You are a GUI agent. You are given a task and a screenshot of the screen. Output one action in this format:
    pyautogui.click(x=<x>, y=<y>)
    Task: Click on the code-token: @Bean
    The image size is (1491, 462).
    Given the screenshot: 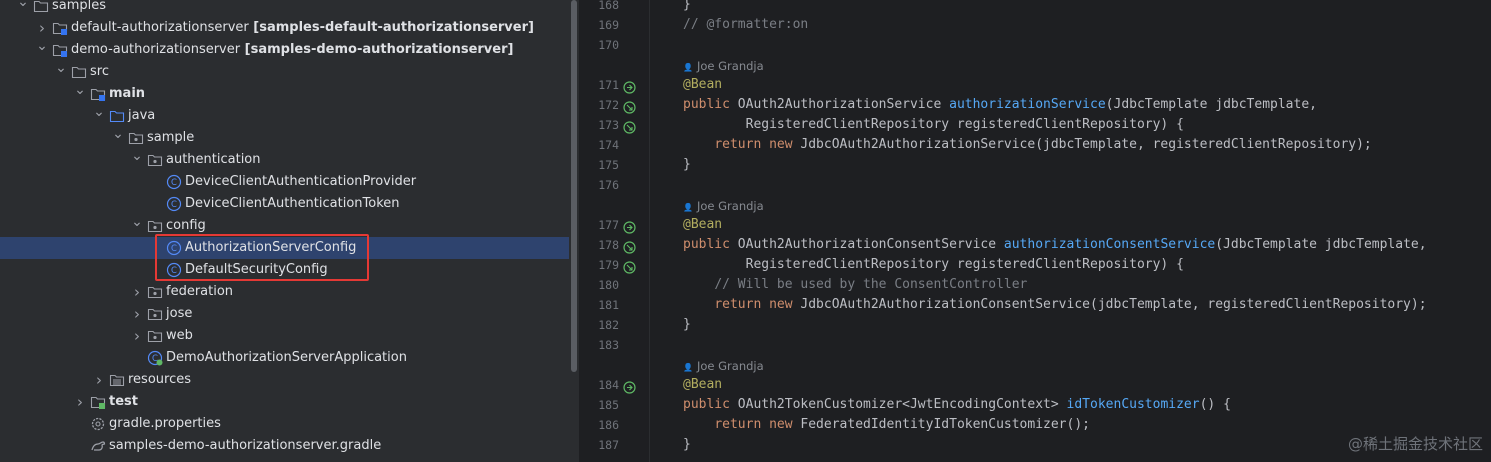 What is the action you would take?
    pyautogui.click(x=703, y=224)
    